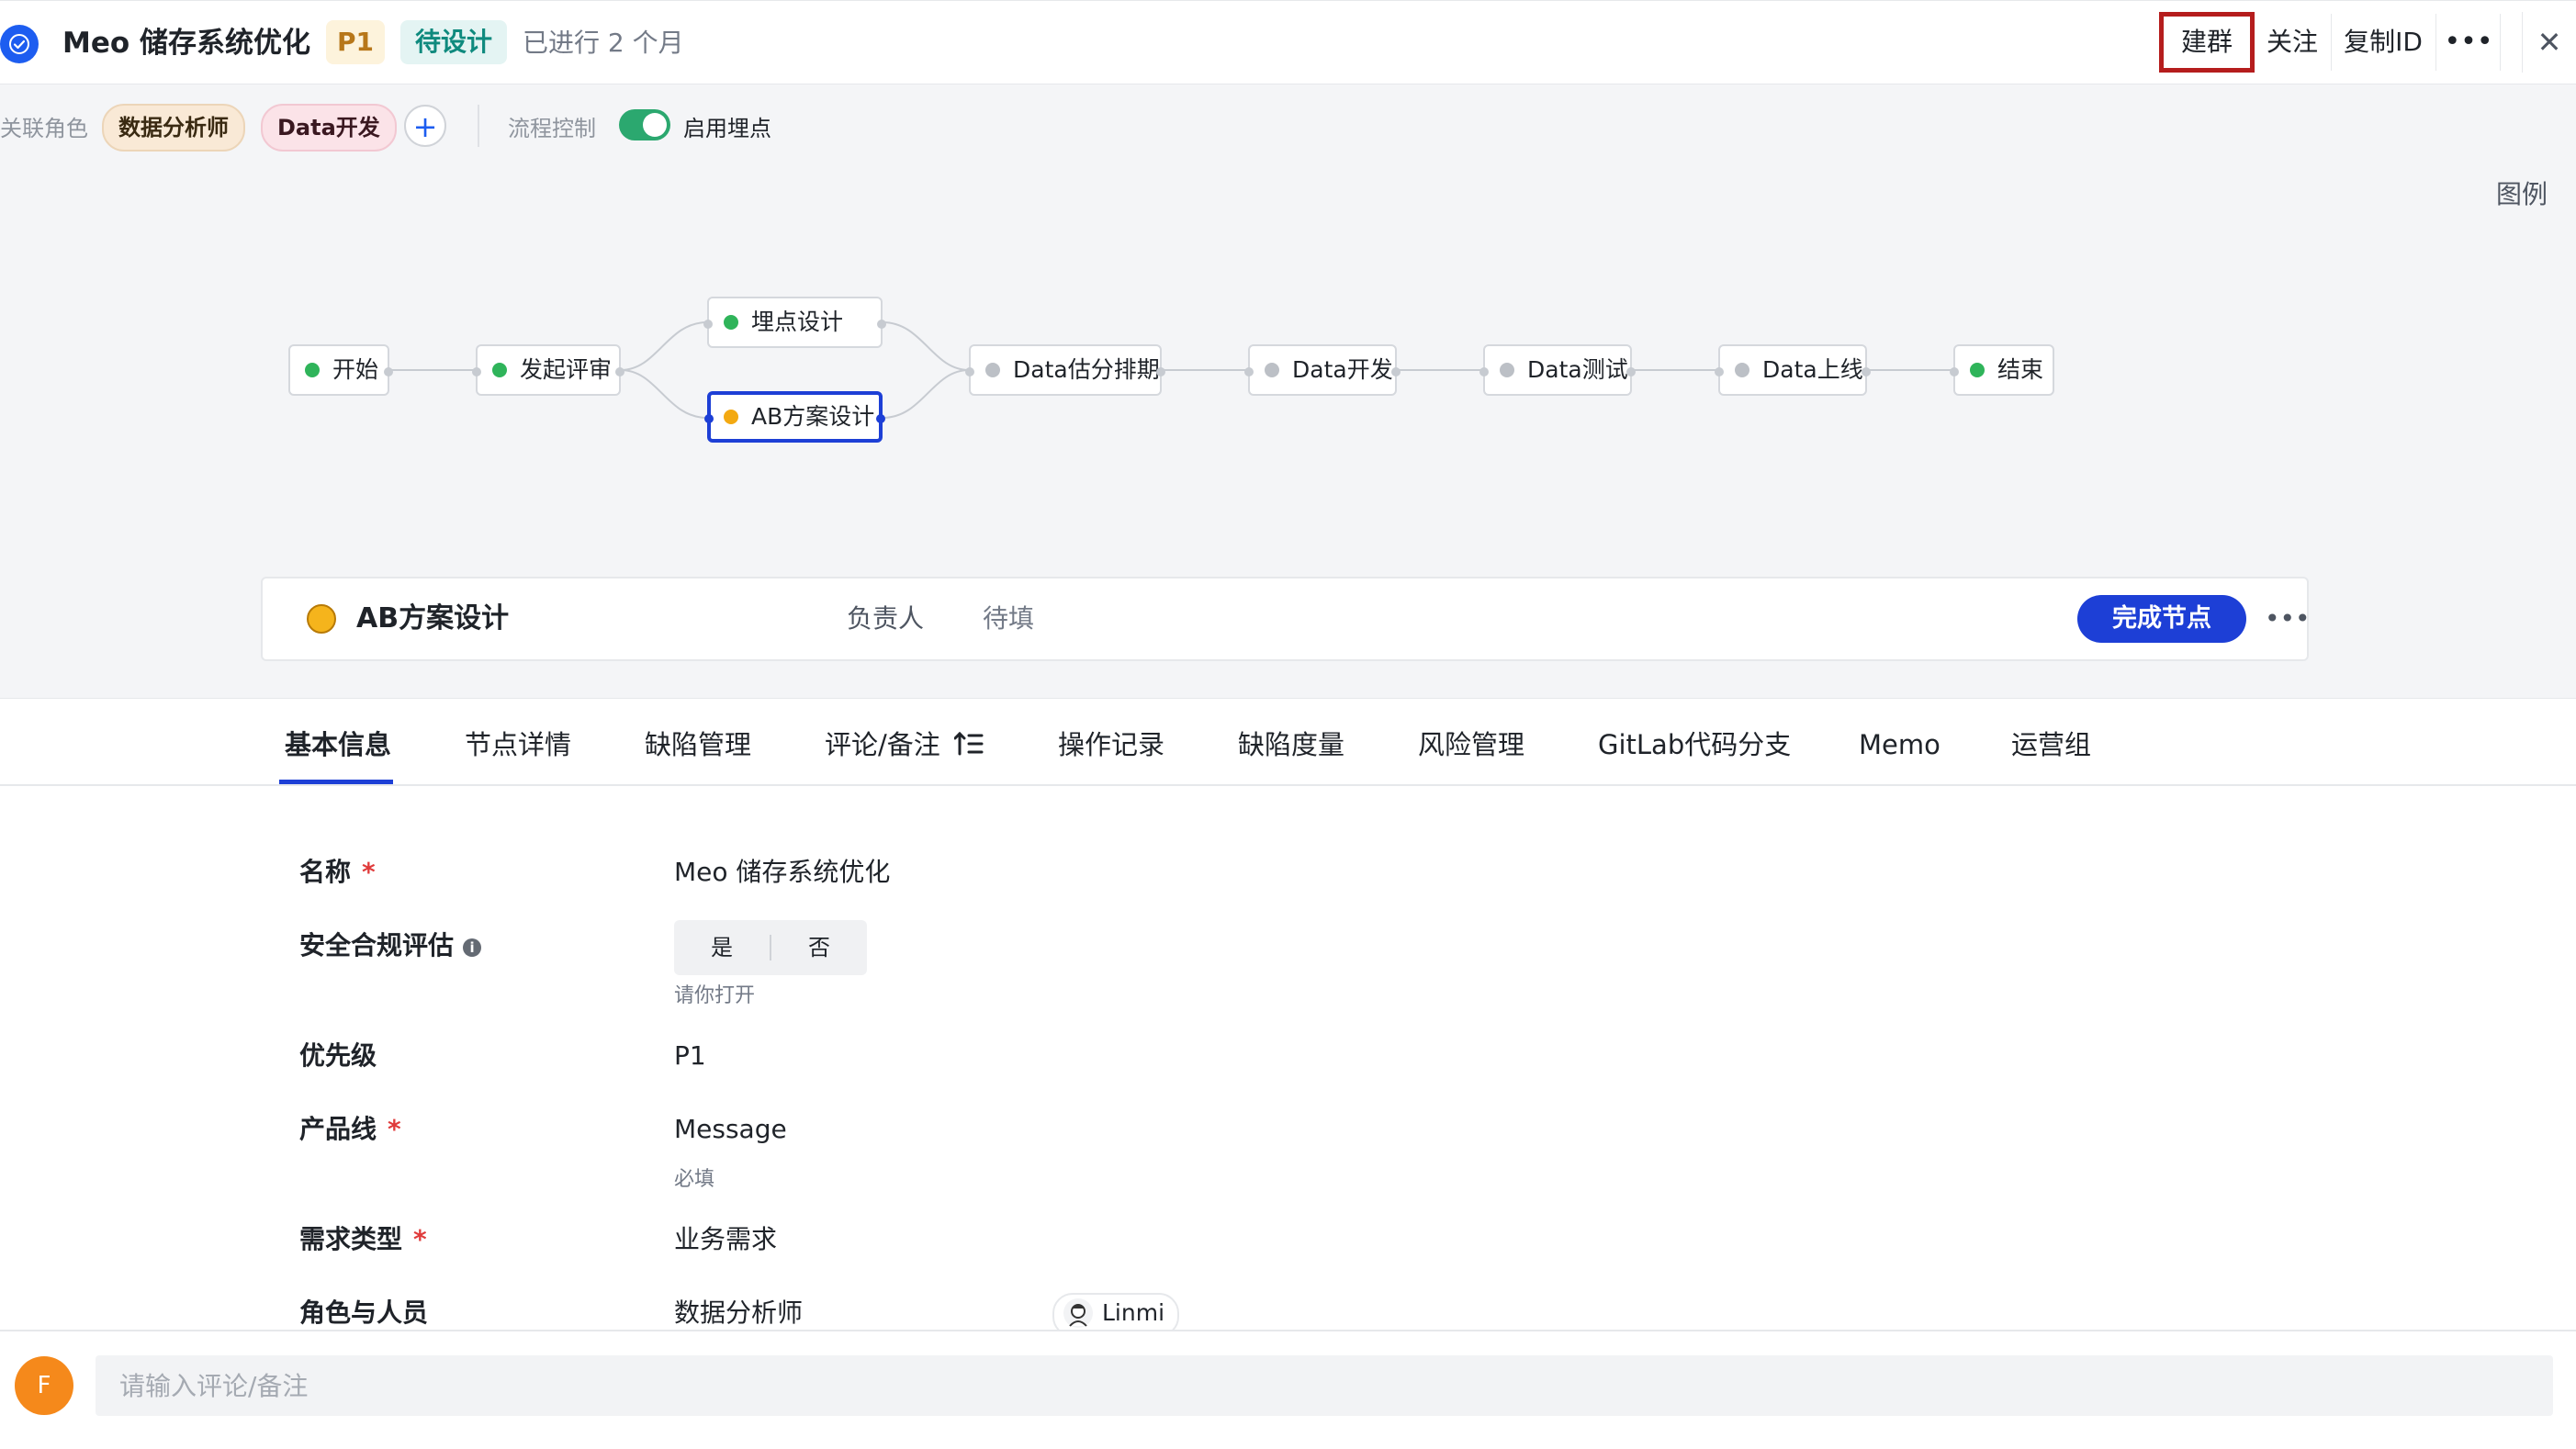 The image size is (2576, 1449). What do you see at coordinates (725, 1239) in the screenshot?
I see `requirement-type-field: 业务需求` at bounding box center [725, 1239].